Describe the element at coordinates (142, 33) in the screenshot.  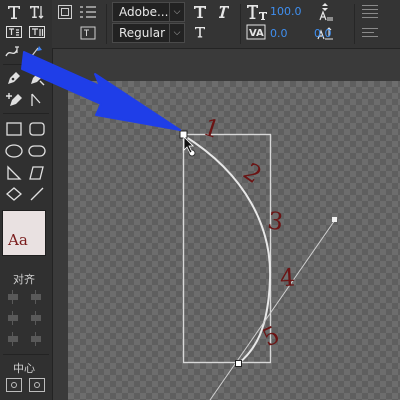
I see `font-style-value: Regular` at that location.